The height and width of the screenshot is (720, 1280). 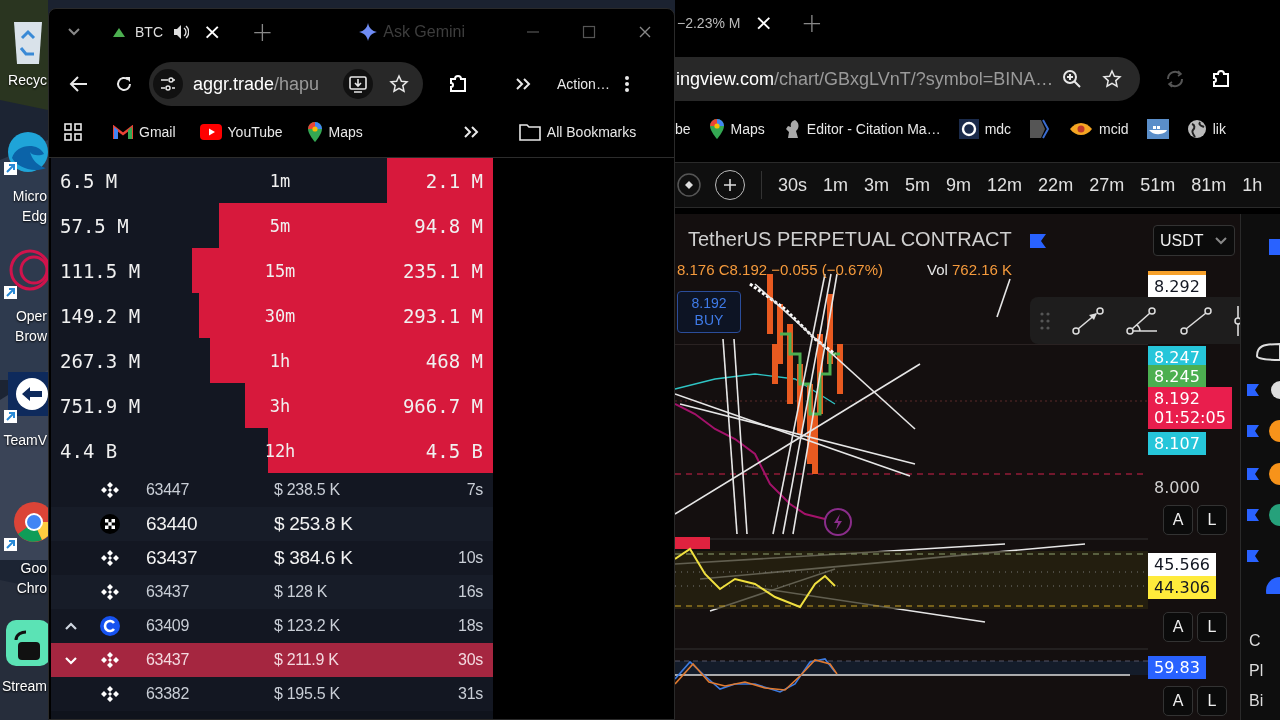 I want to click on whale-icon, so click(x=1157, y=129).